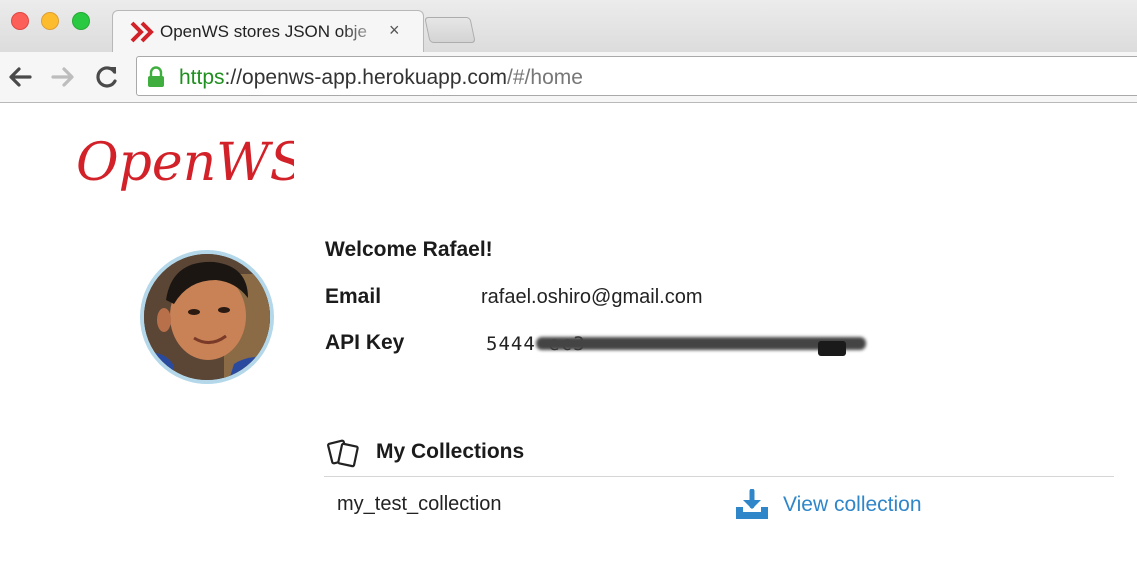 The height and width of the screenshot is (569, 1137). What do you see at coordinates (20, 77) in the screenshot?
I see `back-arrow-icon` at bounding box center [20, 77].